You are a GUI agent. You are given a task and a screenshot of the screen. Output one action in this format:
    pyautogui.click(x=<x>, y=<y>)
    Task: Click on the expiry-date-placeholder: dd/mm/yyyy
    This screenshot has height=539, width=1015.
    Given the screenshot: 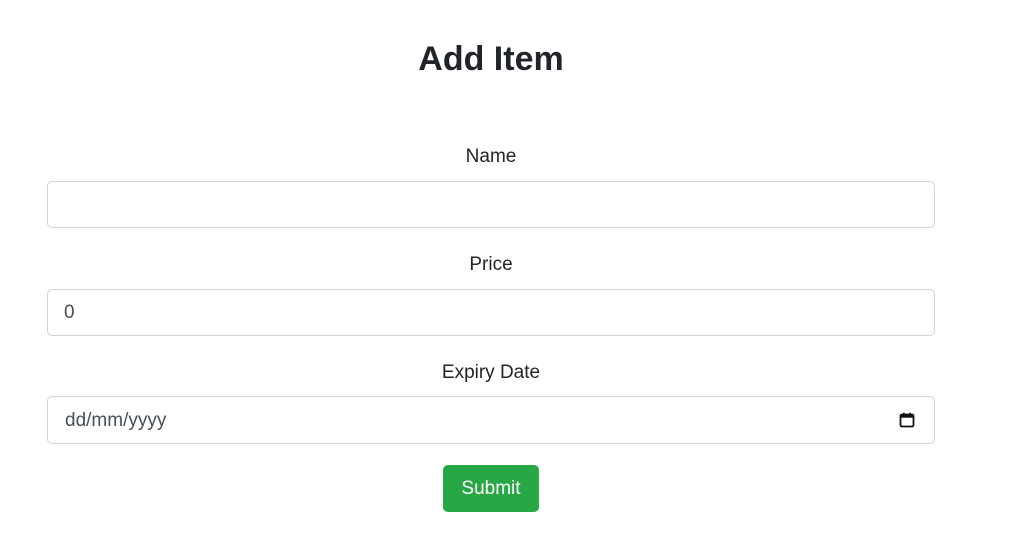 What is the action you would take?
    pyautogui.click(x=116, y=420)
    